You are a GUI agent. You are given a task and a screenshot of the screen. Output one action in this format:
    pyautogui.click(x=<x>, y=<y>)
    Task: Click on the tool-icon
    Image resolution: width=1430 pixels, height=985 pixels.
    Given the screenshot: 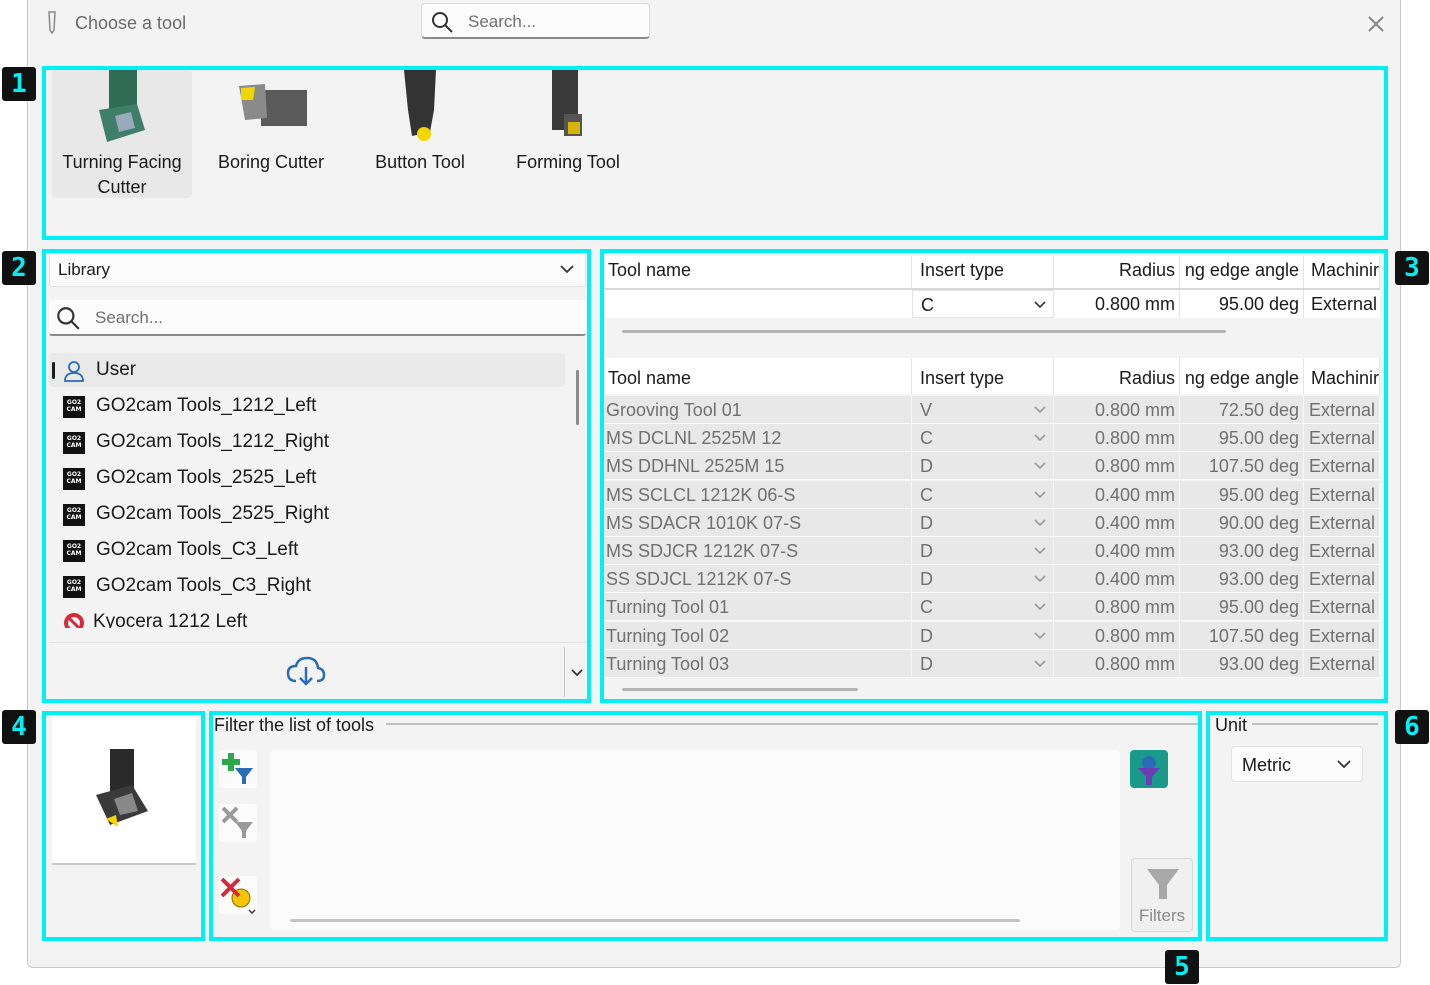 What is the action you would take?
    pyautogui.click(x=52, y=22)
    